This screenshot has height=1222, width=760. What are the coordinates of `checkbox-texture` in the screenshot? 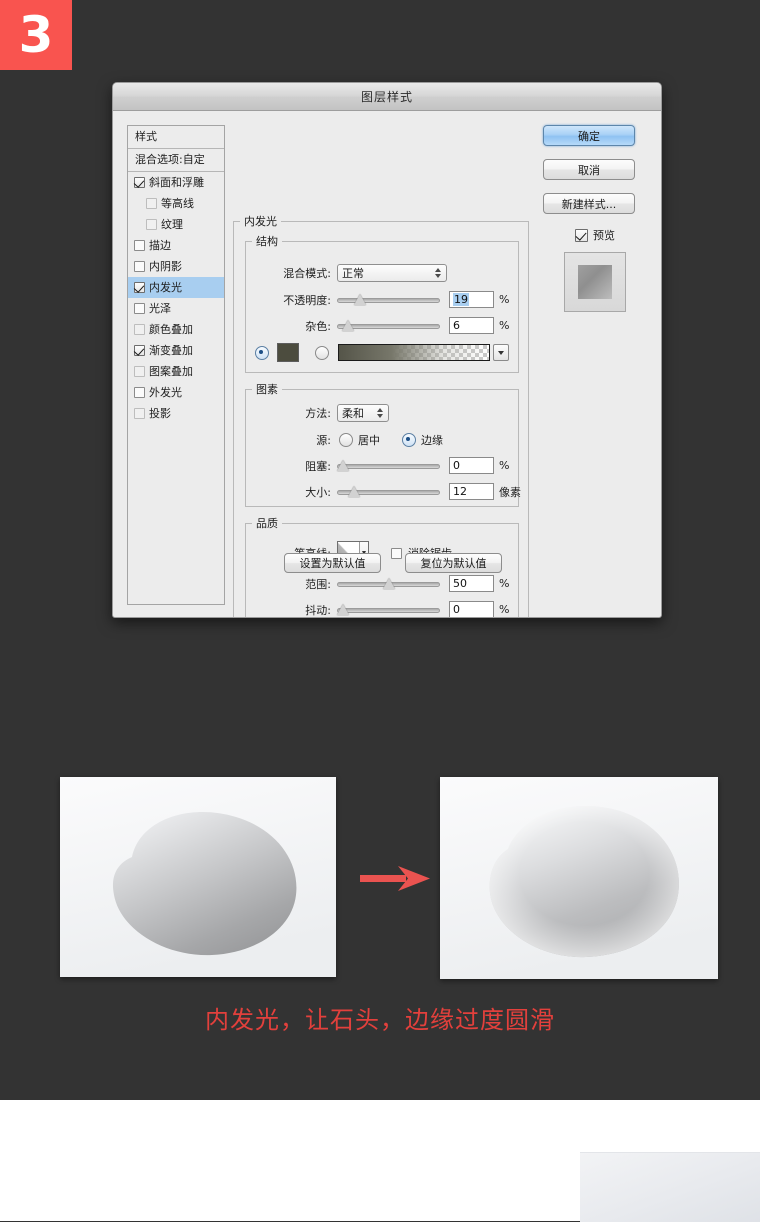 It's located at (151, 224).